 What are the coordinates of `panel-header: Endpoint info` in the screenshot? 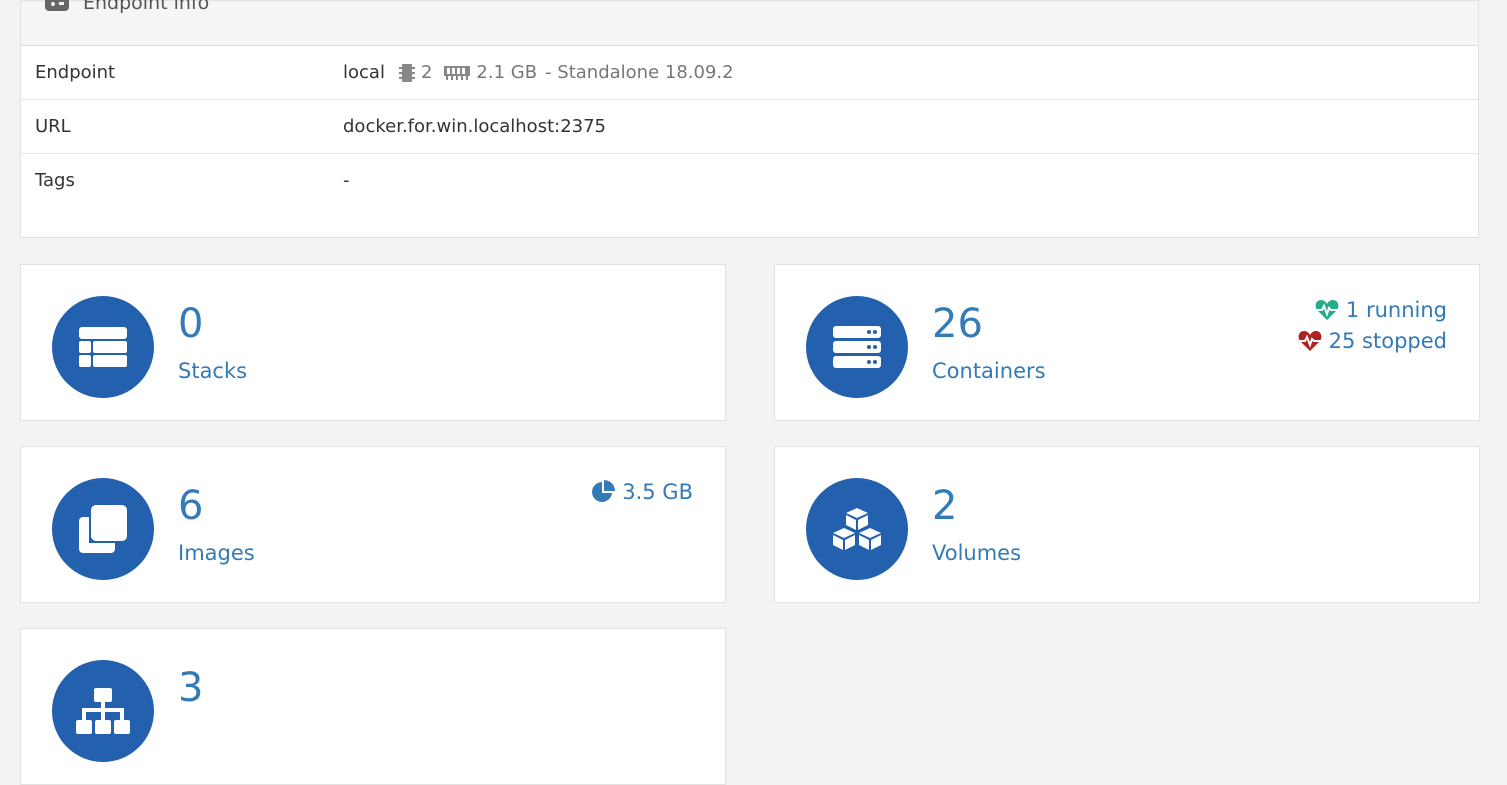 It's located at (749, 23).